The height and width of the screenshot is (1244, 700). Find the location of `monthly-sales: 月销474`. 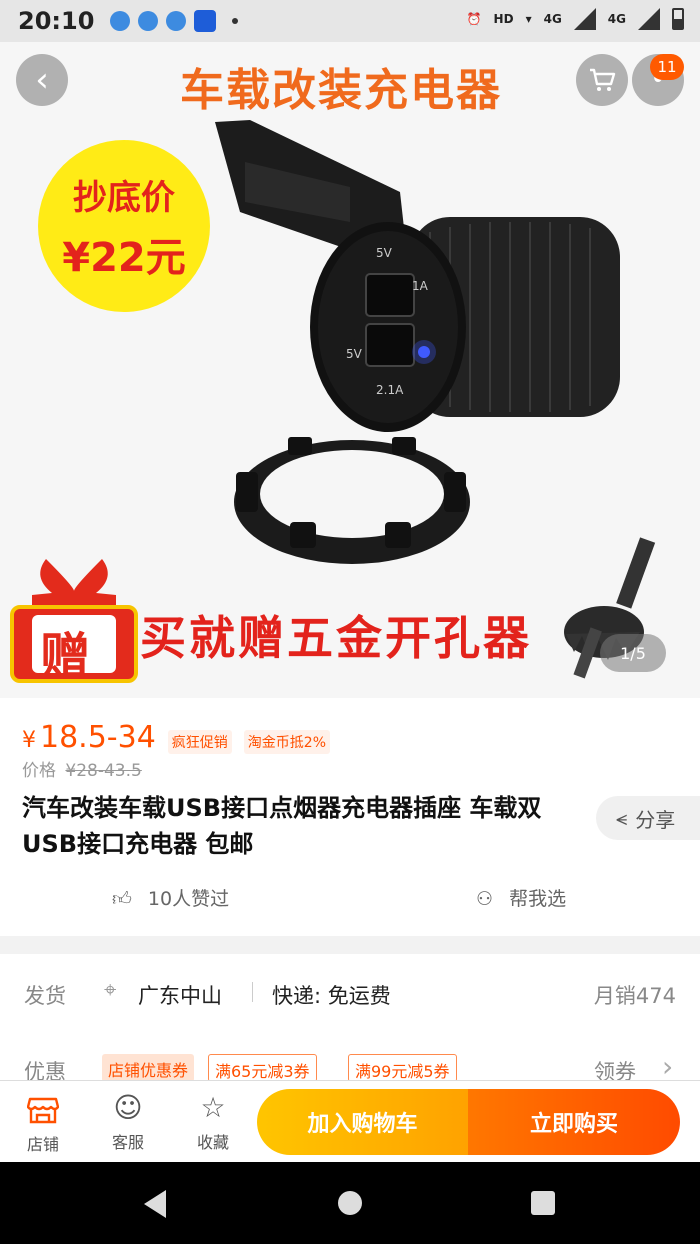

monthly-sales: 月销474 is located at coordinates (634, 996).